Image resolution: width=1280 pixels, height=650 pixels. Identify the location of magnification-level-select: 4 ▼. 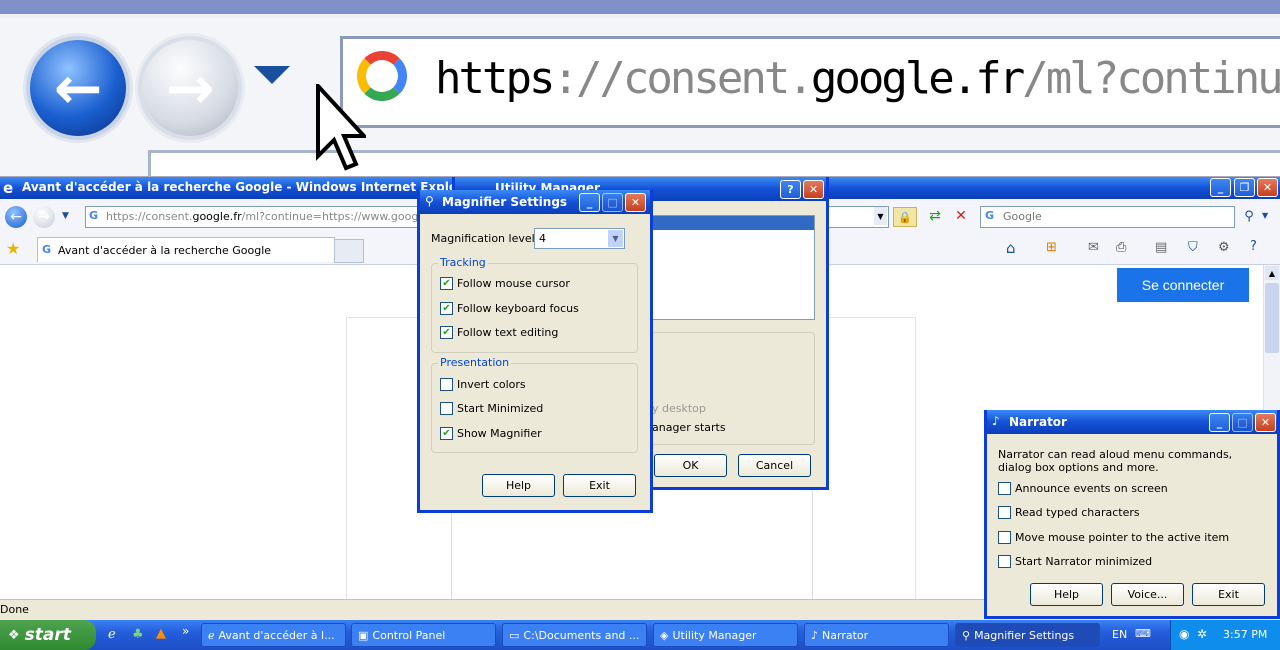
(579, 238).